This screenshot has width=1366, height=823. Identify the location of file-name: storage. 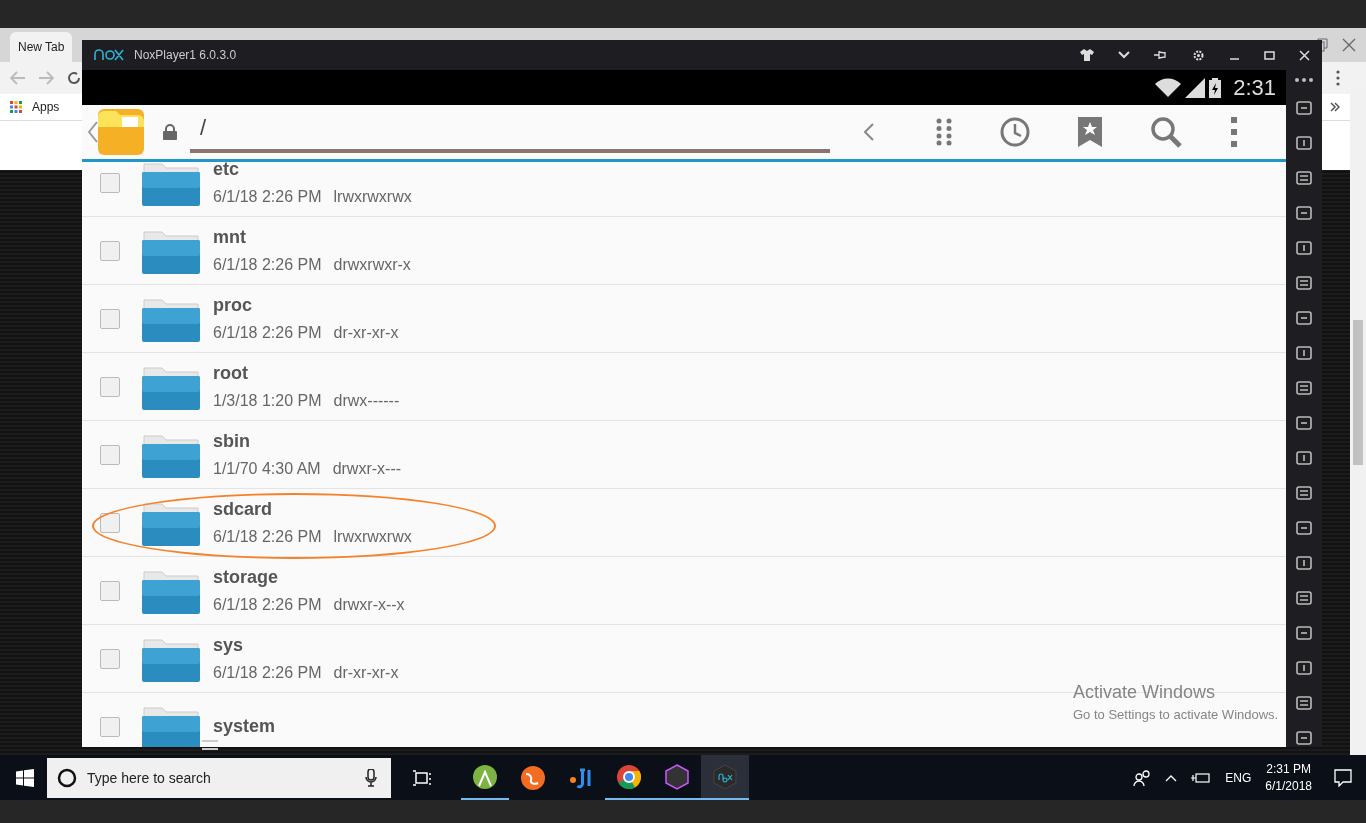
(309, 577).